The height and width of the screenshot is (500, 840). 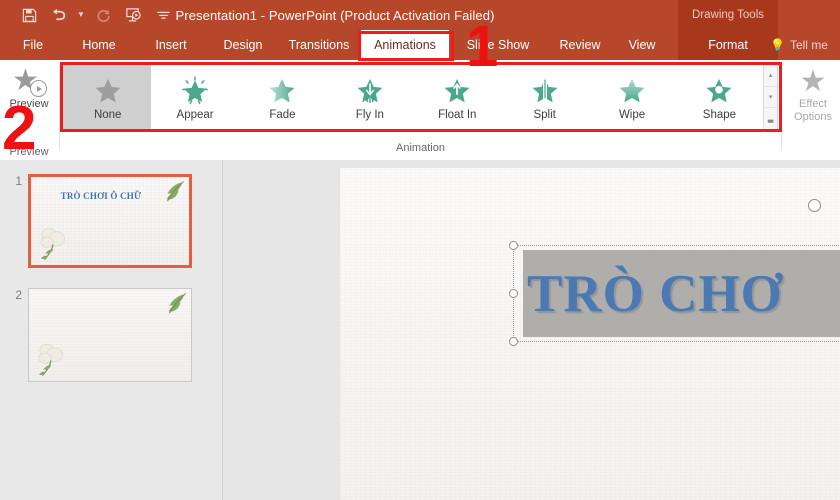 I want to click on star-flyin-icon, so click(x=370, y=91).